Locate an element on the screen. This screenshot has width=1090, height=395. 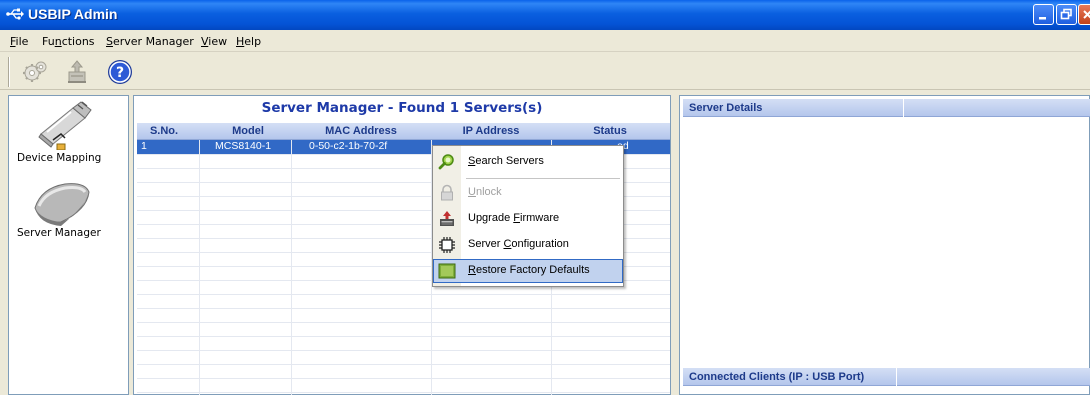
close-icon is located at coordinates (1086, 14).